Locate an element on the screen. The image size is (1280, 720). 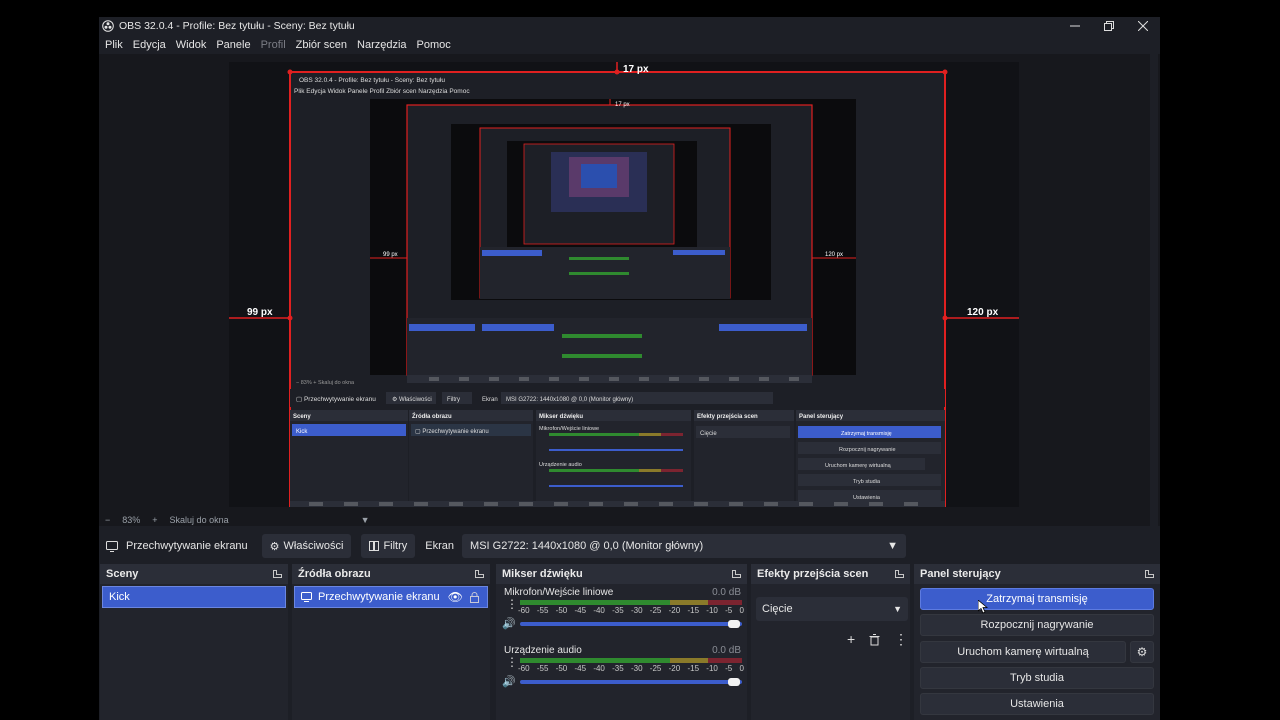
properties-button: ⚙ Właściwości is located at coordinates (306, 546).